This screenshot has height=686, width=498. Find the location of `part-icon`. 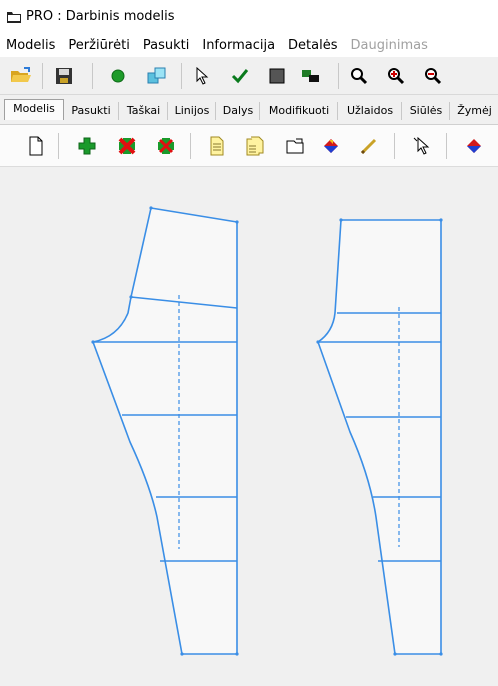

part-icon is located at coordinates (295, 146).